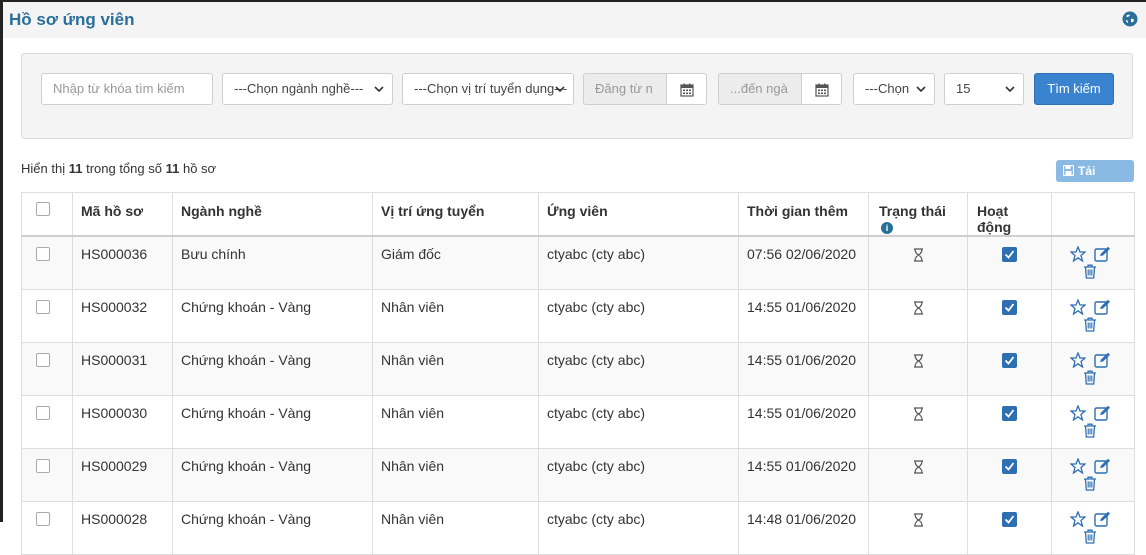 The height and width of the screenshot is (555, 1146). I want to click on header-actions, so click(1093, 214).